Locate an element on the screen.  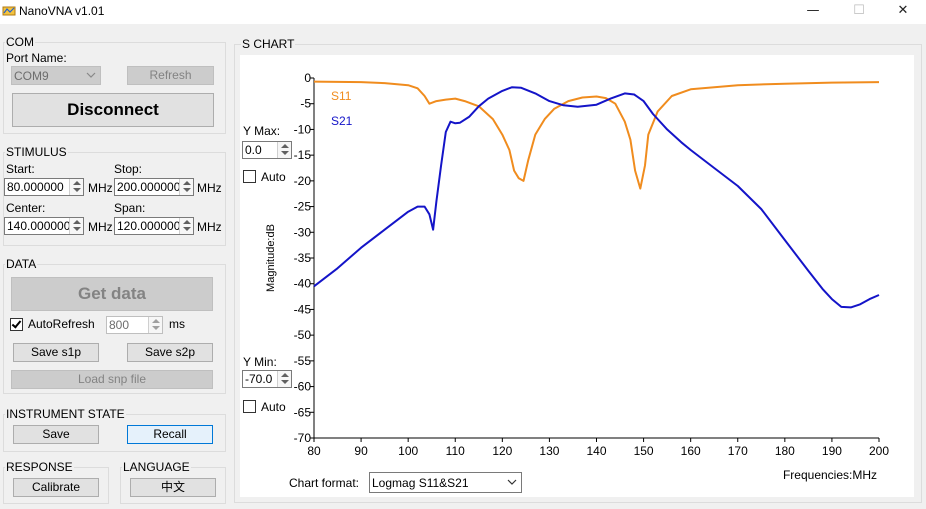
stop-spinner is located at coordinates (186, 187).